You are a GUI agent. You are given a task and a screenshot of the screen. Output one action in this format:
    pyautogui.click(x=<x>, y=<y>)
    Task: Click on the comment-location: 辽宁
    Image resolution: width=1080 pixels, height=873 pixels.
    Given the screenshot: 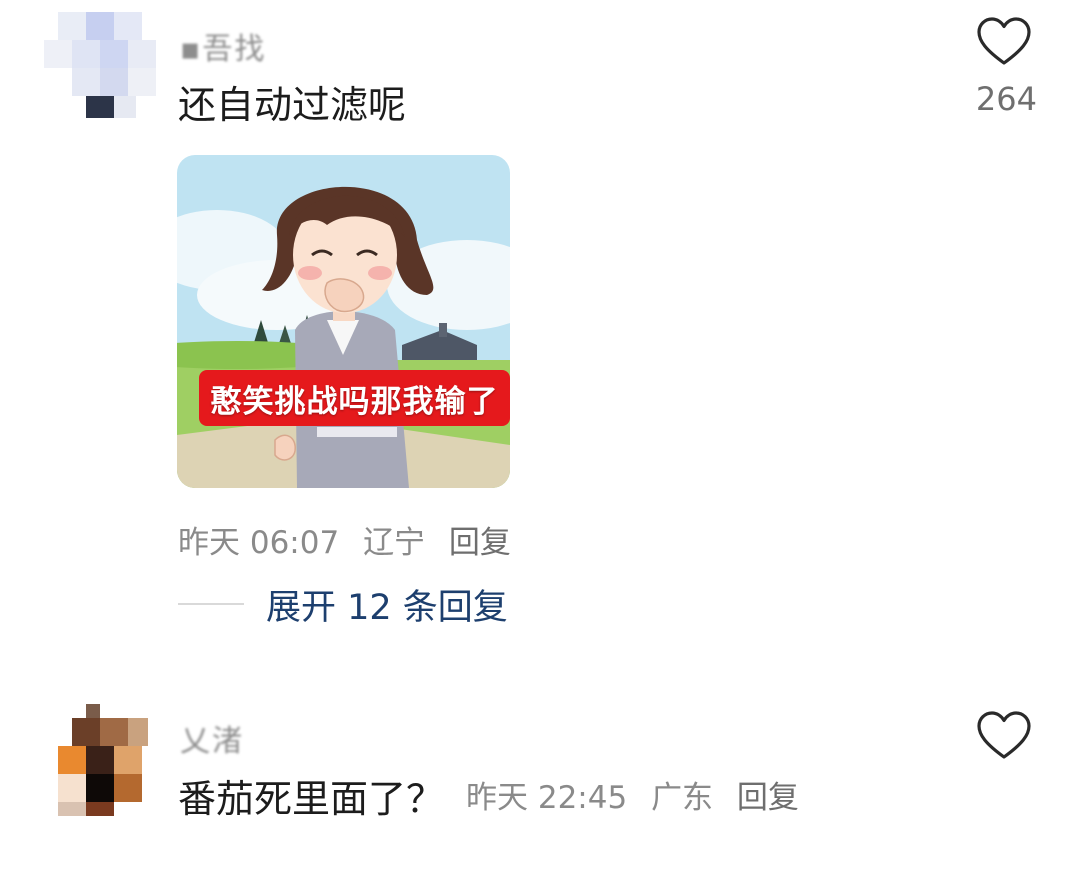 What is the action you would take?
    pyautogui.click(x=394, y=543)
    